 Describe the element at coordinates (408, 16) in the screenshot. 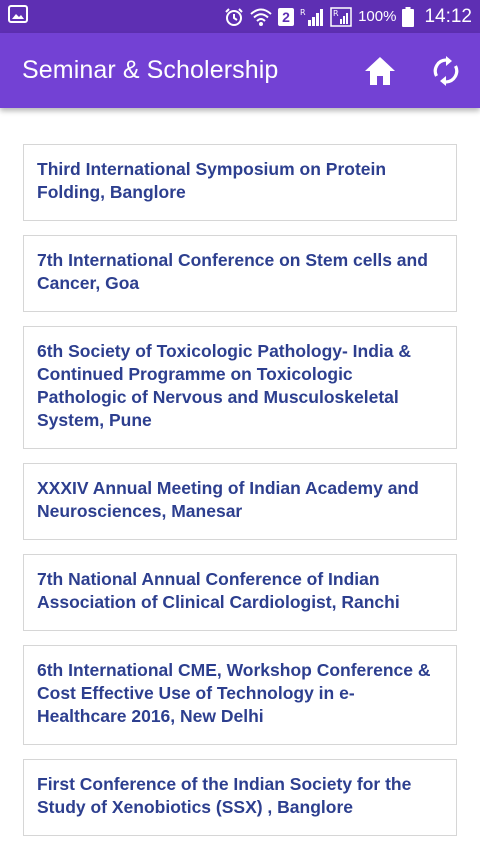

I see `battery-icon` at that location.